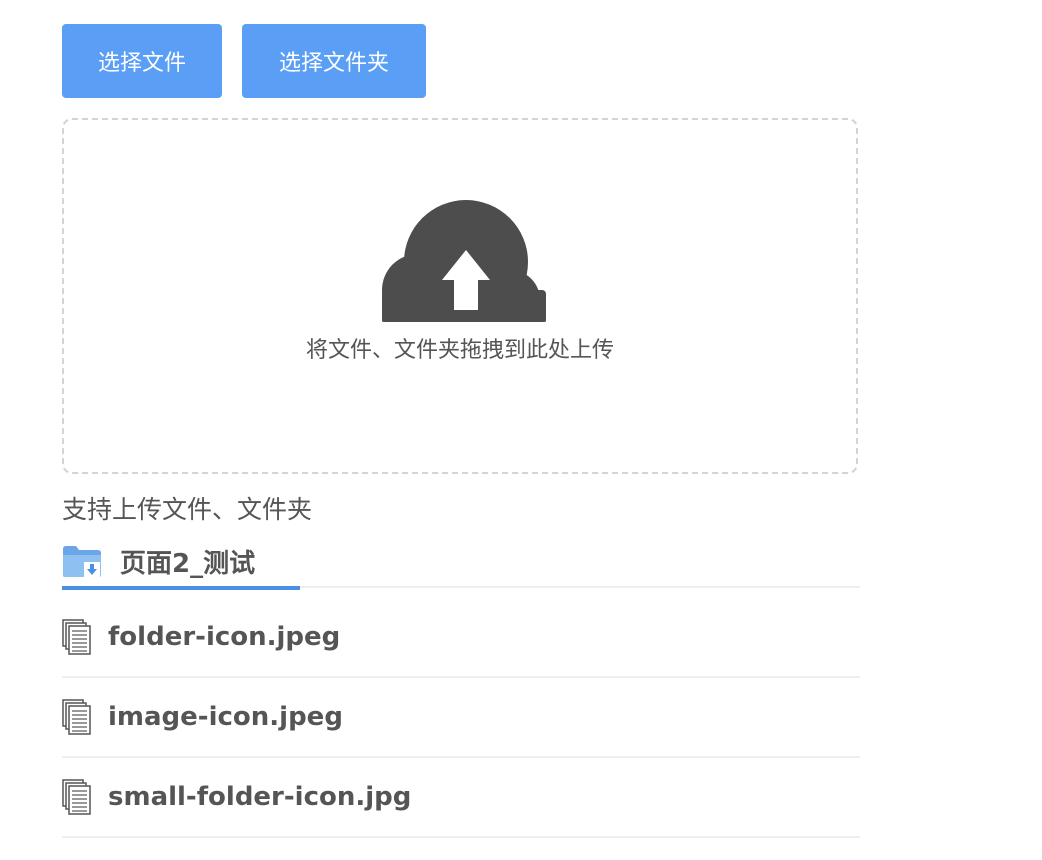 The width and height of the screenshot is (1042, 860). Describe the element at coordinates (82, 561) in the screenshot. I see `folder-download-icon` at that location.